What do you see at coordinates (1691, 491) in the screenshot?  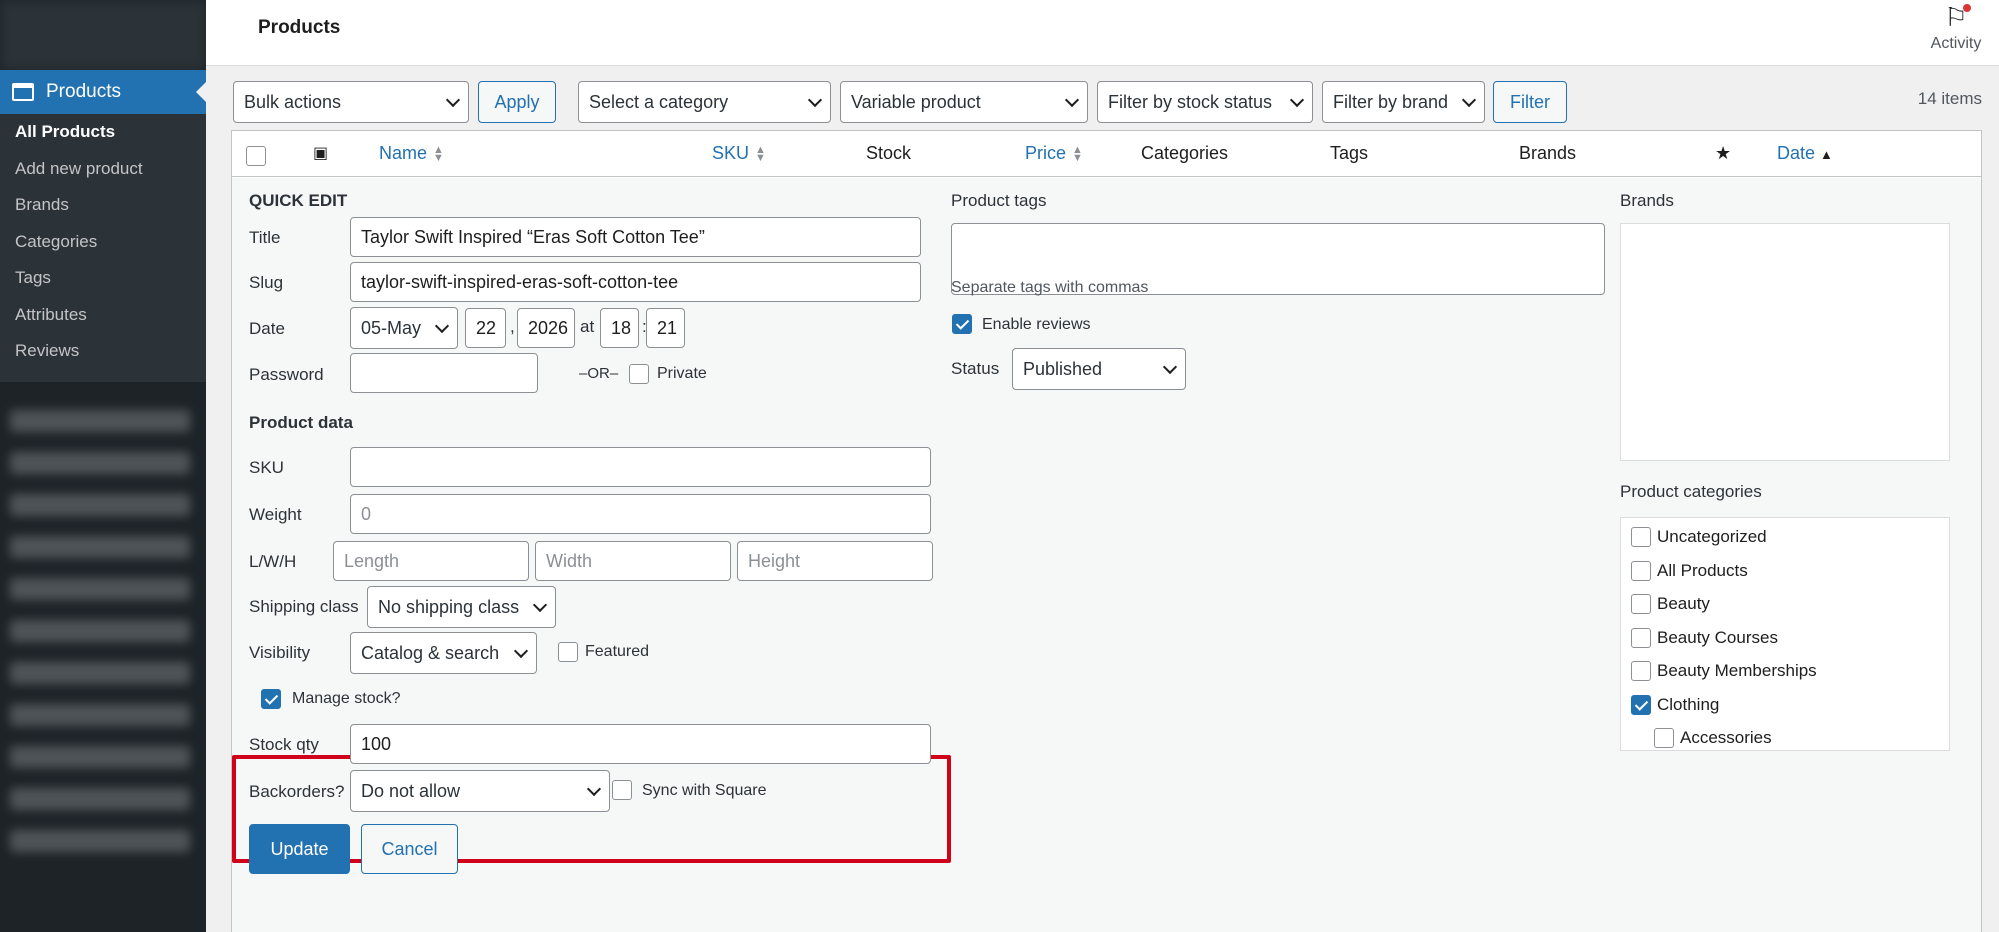 I see `product-categories-label: Product categories` at bounding box center [1691, 491].